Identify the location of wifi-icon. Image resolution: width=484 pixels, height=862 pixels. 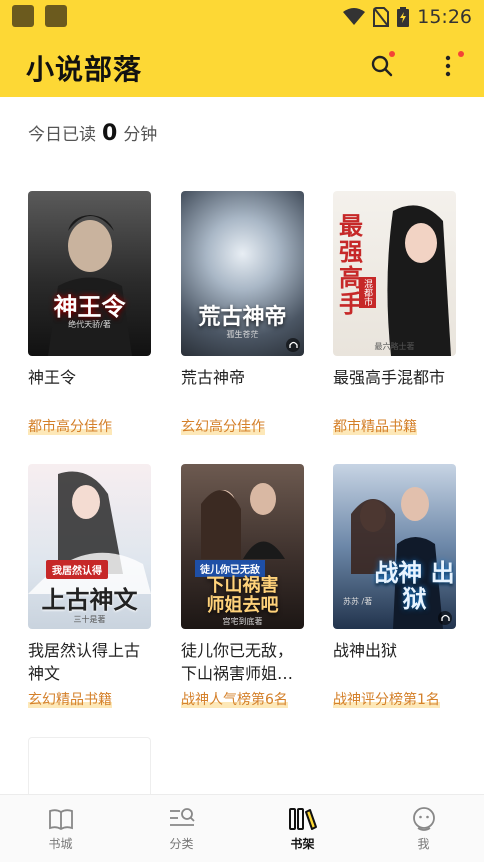
(354, 16).